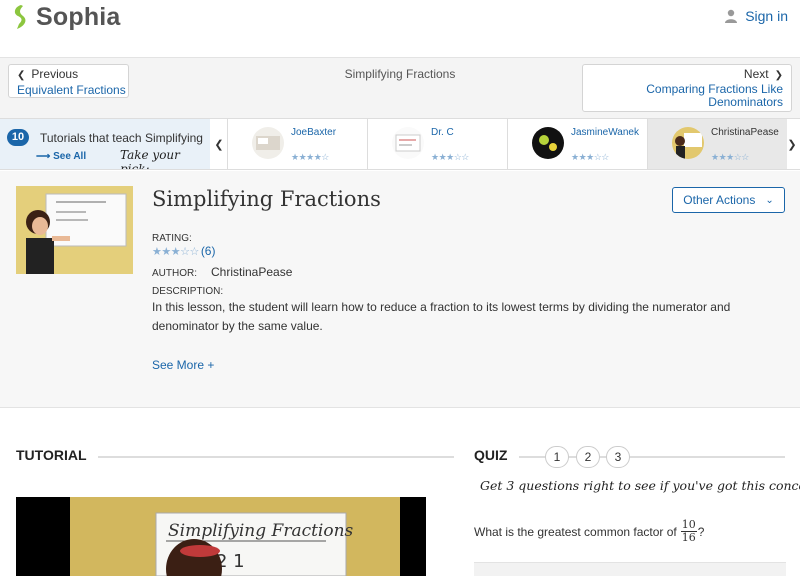 Image resolution: width=800 pixels, height=576 pixels. What do you see at coordinates (252, 272) in the screenshot?
I see `author-name: ChristinaPease` at bounding box center [252, 272].